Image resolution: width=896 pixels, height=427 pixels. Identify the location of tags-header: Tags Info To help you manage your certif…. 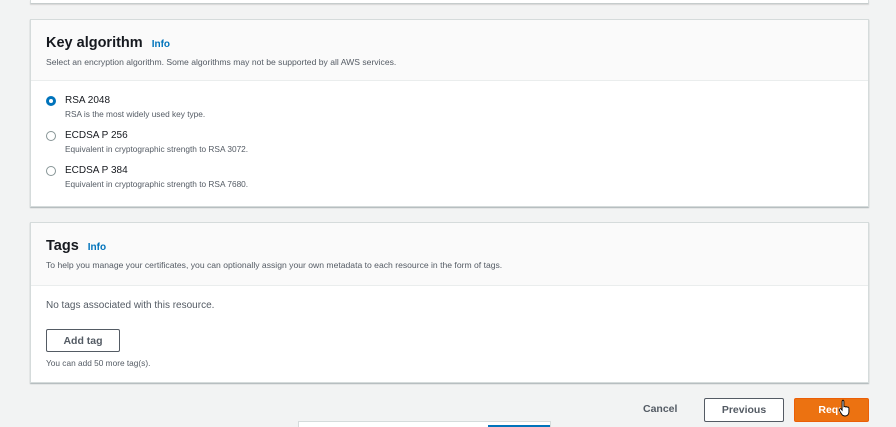
(449, 254).